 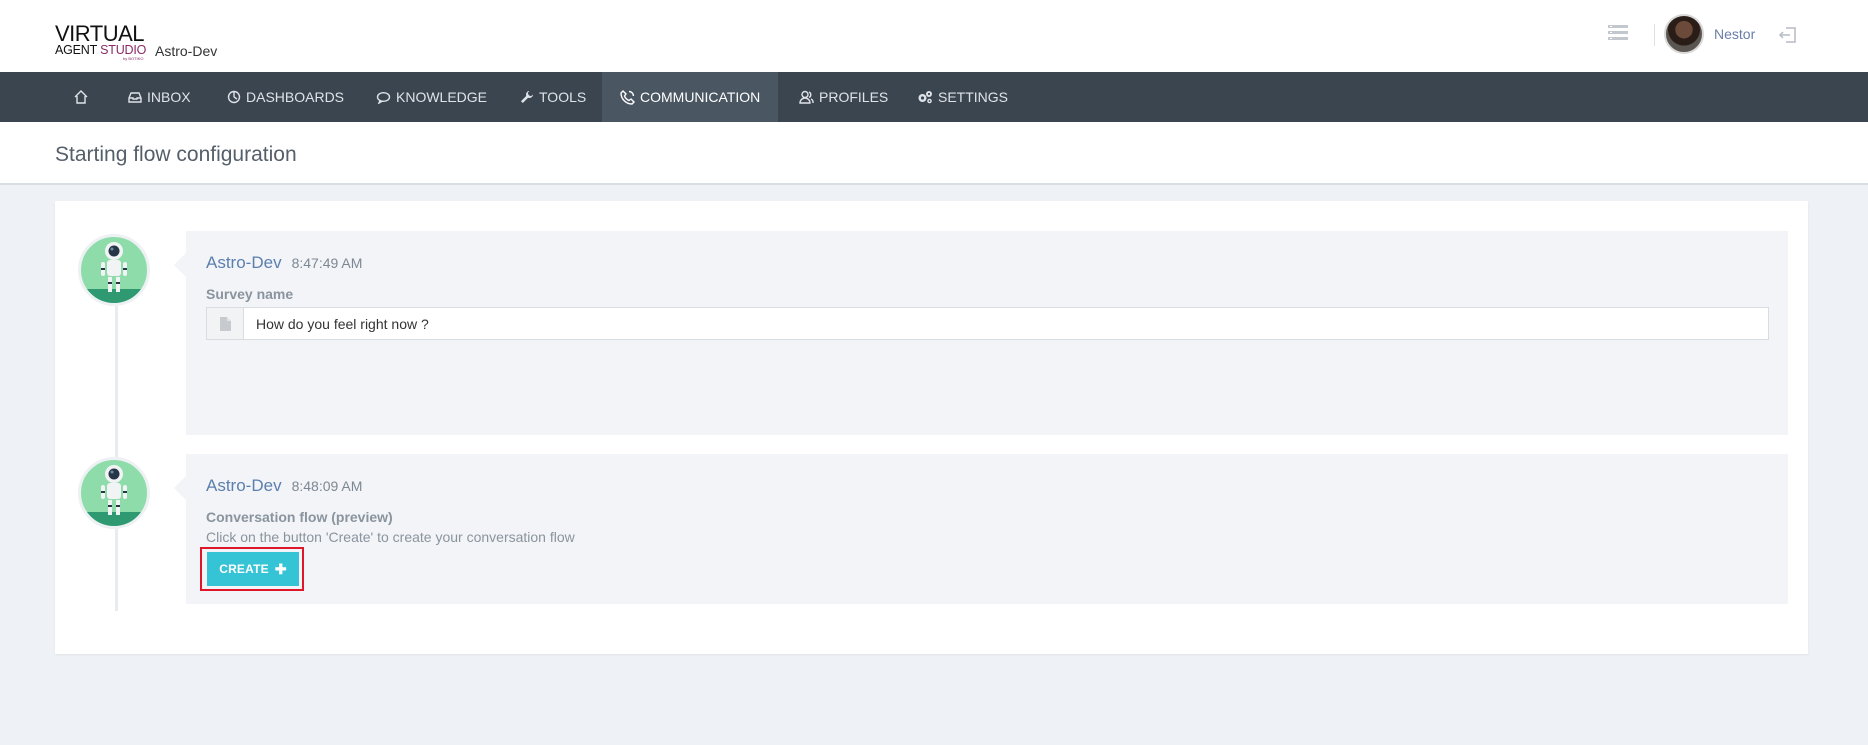 I want to click on message-time: 8:48:09 AM, so click(x=327, y=486).